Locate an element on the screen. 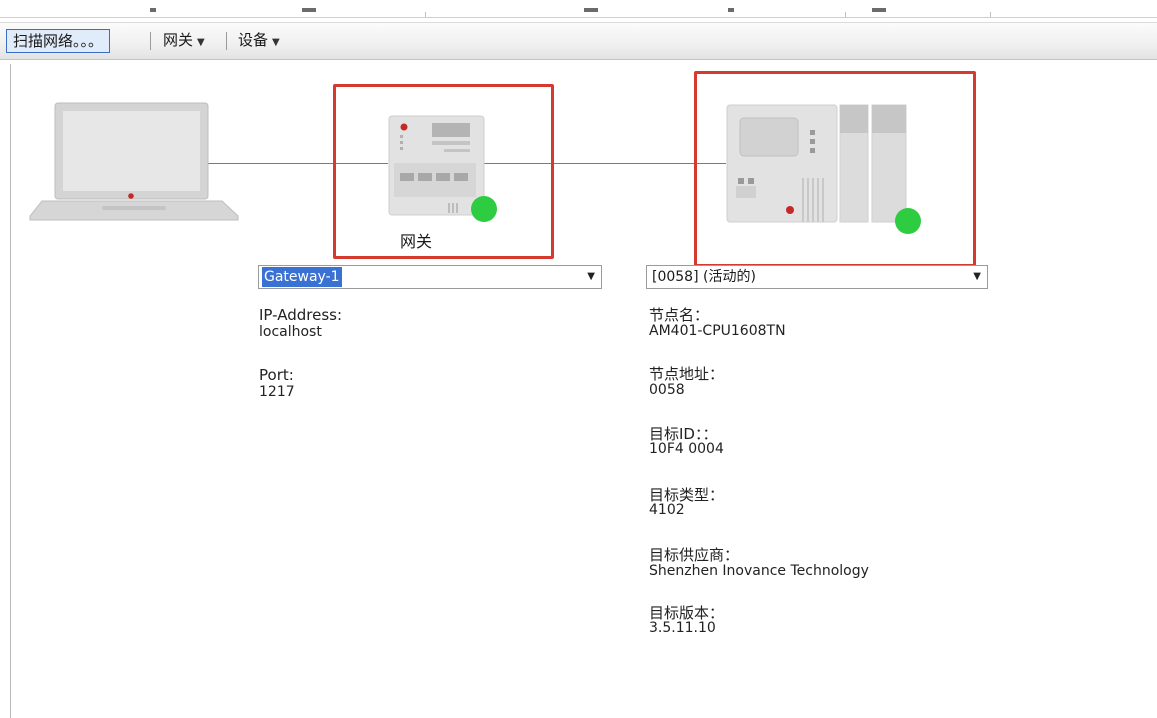  gateway-select-value: Gateway-1 is located at coordinates (302, 277).